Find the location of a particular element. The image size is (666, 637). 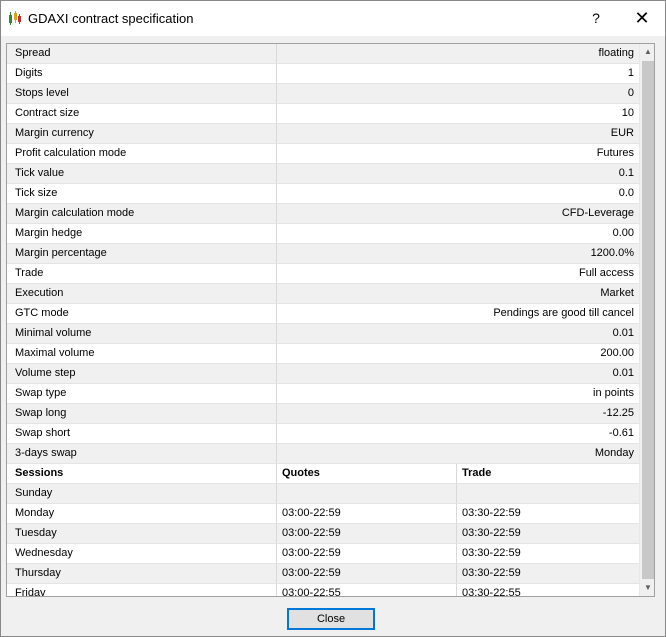

sessions-header-row: Sessions Quotes Trade is located at coordinates (323, 474).